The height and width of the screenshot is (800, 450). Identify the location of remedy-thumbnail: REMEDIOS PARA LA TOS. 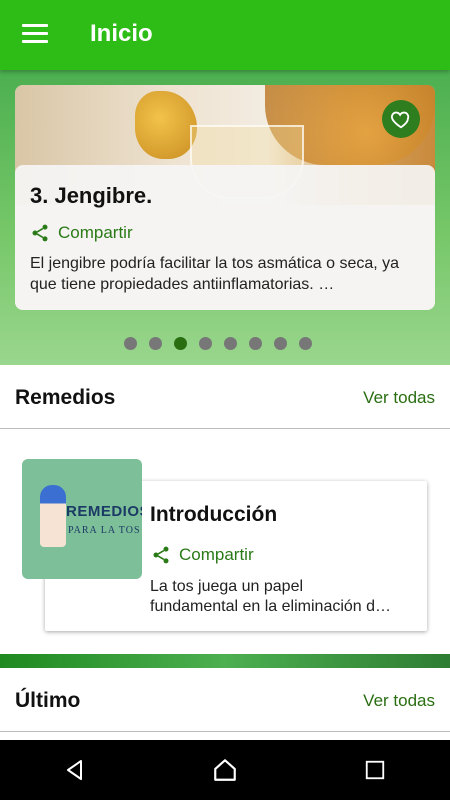
(82, 519).